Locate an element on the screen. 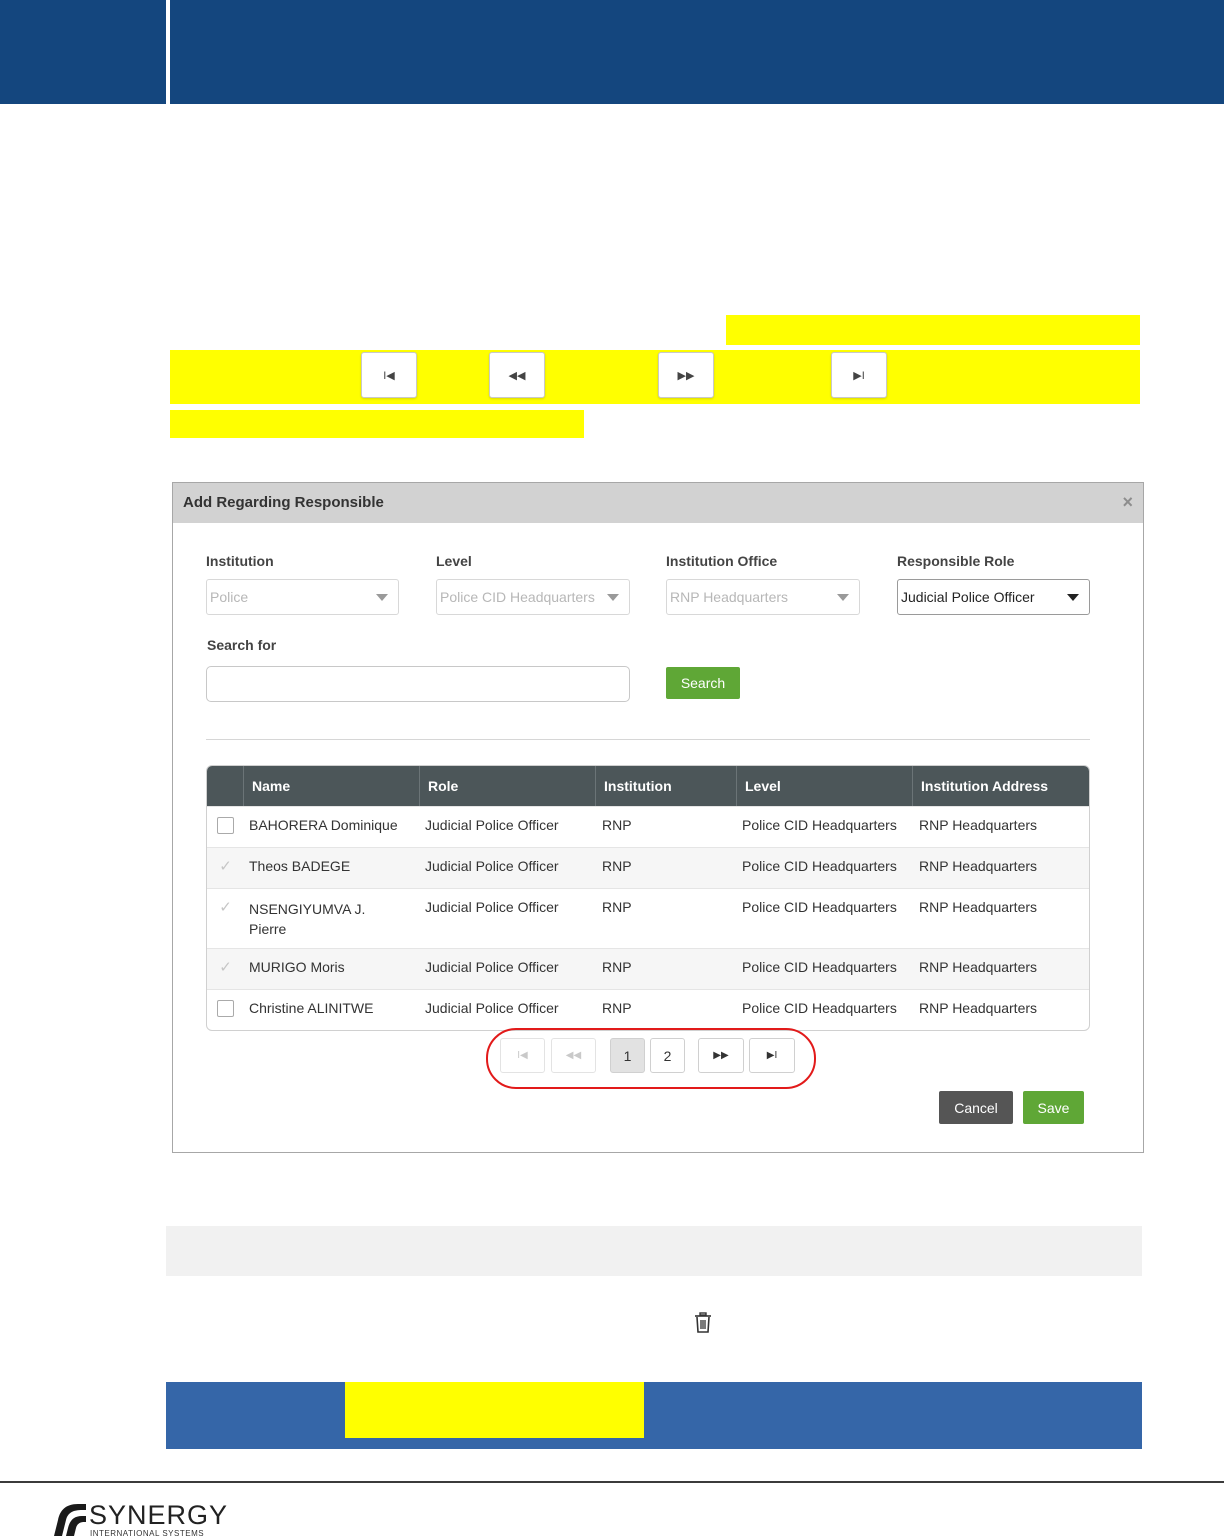 This screenshot has height=1538, width=1224. cell-name: NSENGIYUMVA J. Pierre is located at coordinates (307, 919).